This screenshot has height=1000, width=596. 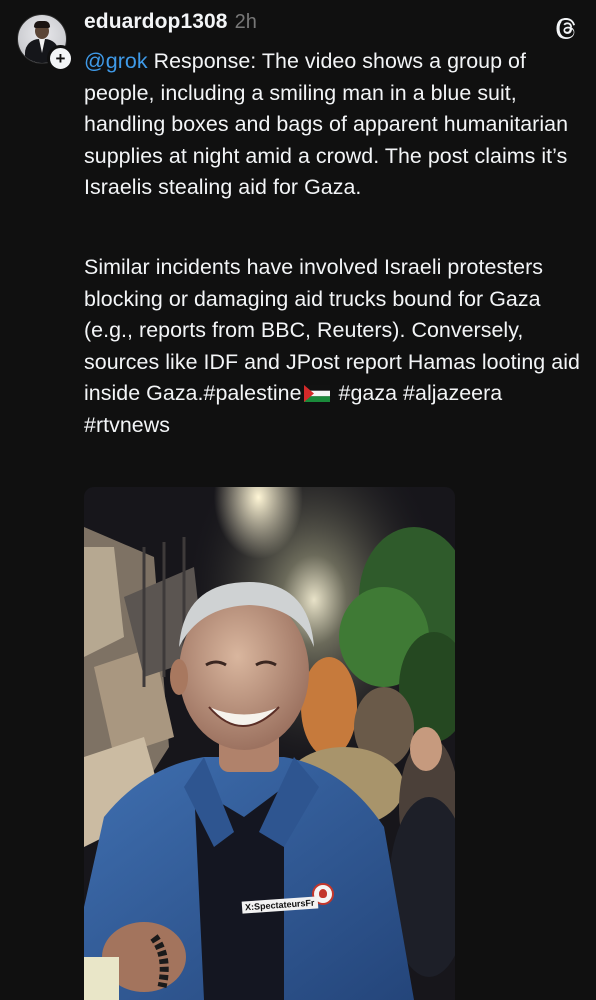 I want to click on avatar: +, so click(x=45, y=43).